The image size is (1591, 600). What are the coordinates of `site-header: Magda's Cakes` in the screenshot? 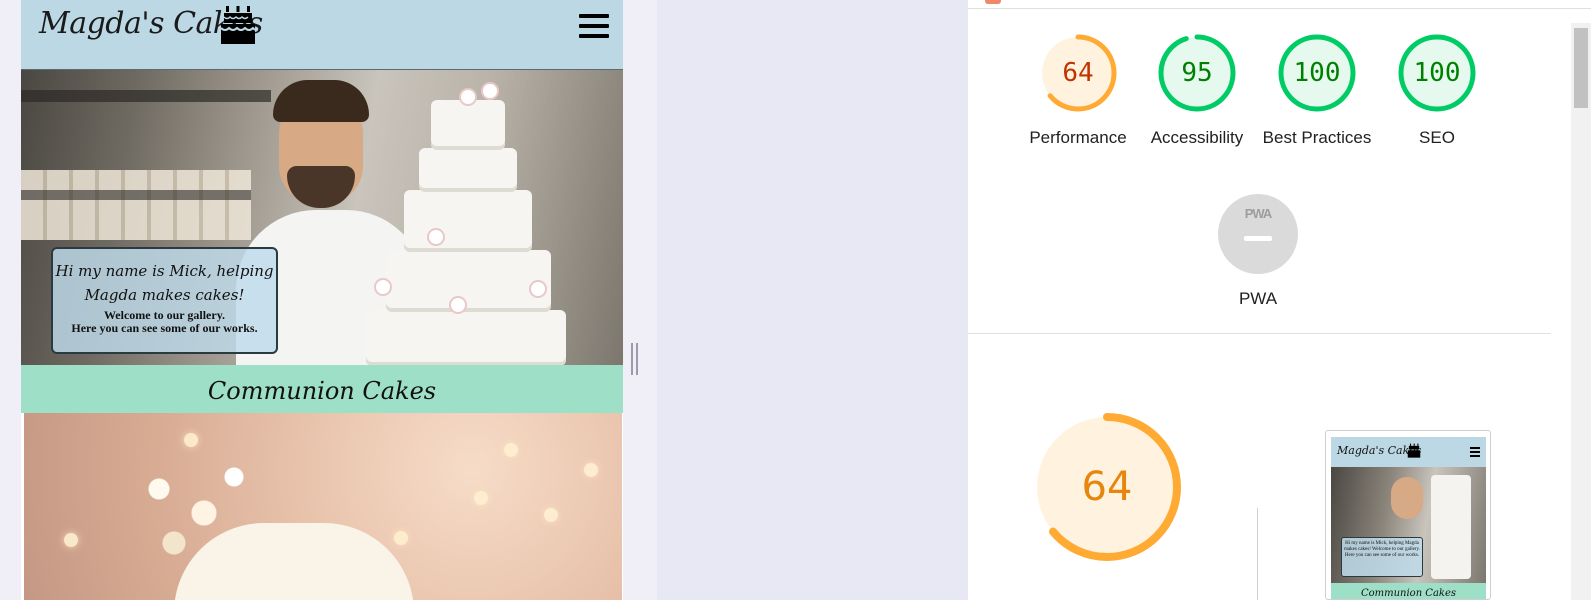 It's located at (322, 35).